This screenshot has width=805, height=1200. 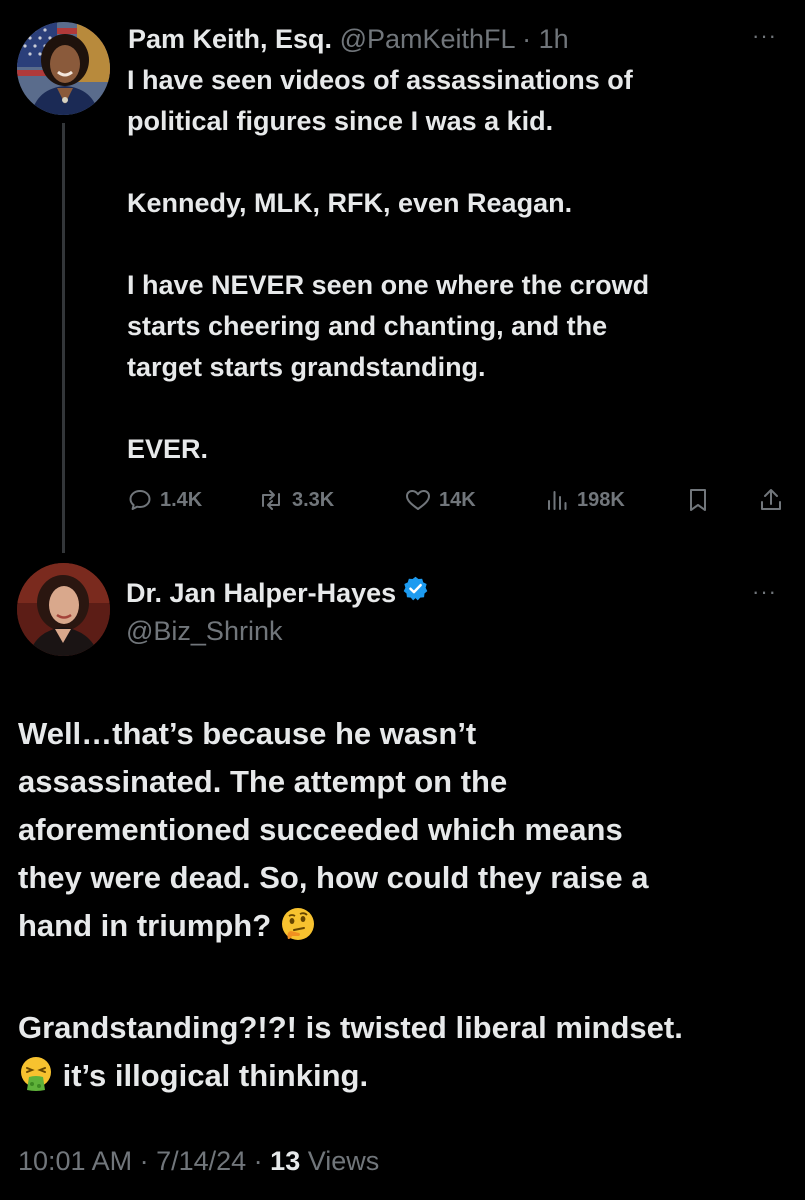 I want to click on bookmark-button, so click(x=698, y=500).